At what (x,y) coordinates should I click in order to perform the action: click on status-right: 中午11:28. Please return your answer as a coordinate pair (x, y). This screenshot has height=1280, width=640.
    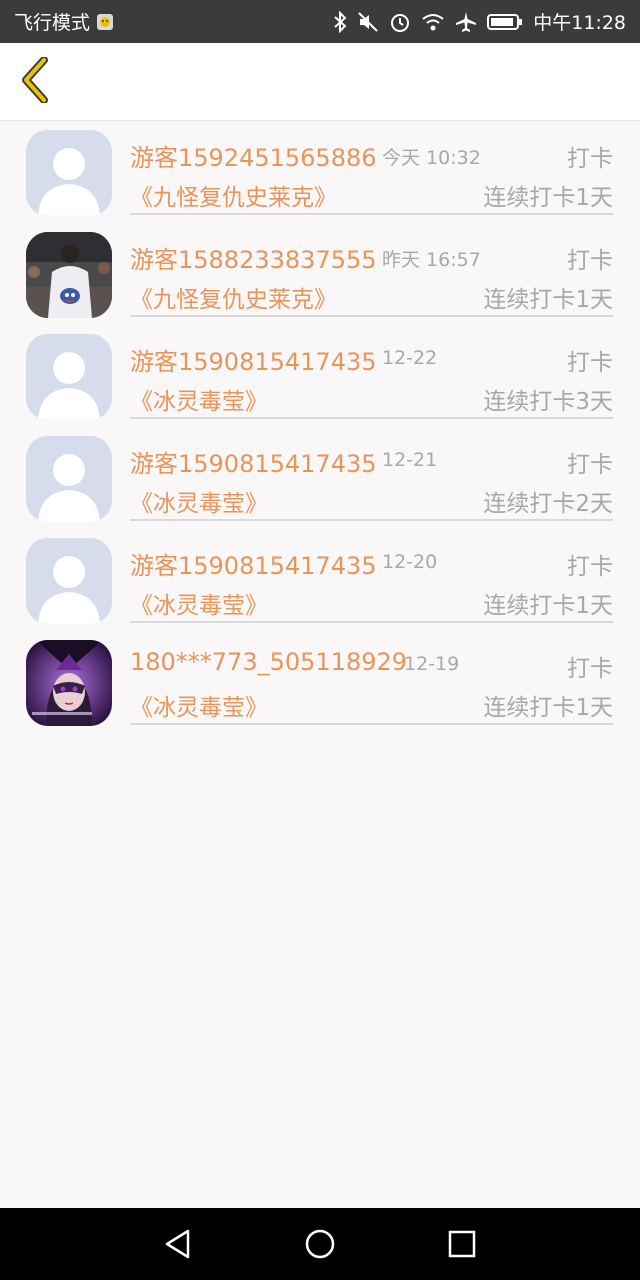
    Looking at the image, I should click on (479, 21).